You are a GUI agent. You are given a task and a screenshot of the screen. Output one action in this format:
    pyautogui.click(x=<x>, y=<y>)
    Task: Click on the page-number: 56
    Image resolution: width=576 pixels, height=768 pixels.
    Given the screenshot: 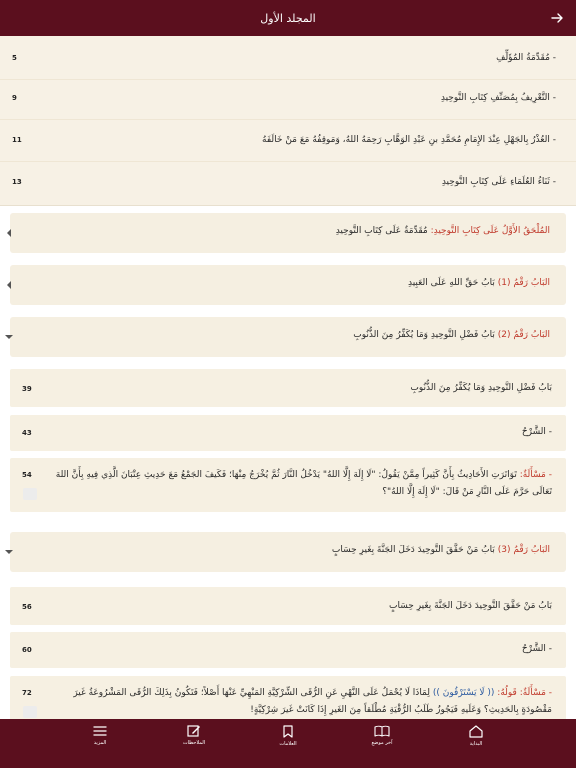 What is the action you would take?
    pyautogui.click(x=27, y=607)
    